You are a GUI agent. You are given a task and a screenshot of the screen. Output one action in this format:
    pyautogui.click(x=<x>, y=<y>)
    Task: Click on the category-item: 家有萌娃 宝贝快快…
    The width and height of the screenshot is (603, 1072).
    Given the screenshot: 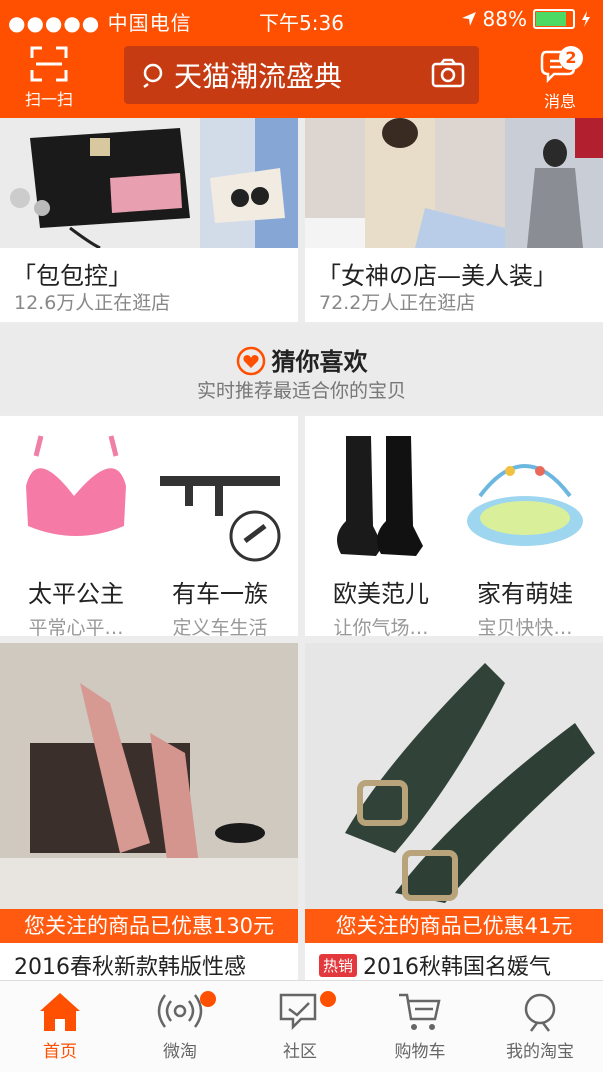 What is the action you would take?
    pyautogui.click(x=525, y=526)
    